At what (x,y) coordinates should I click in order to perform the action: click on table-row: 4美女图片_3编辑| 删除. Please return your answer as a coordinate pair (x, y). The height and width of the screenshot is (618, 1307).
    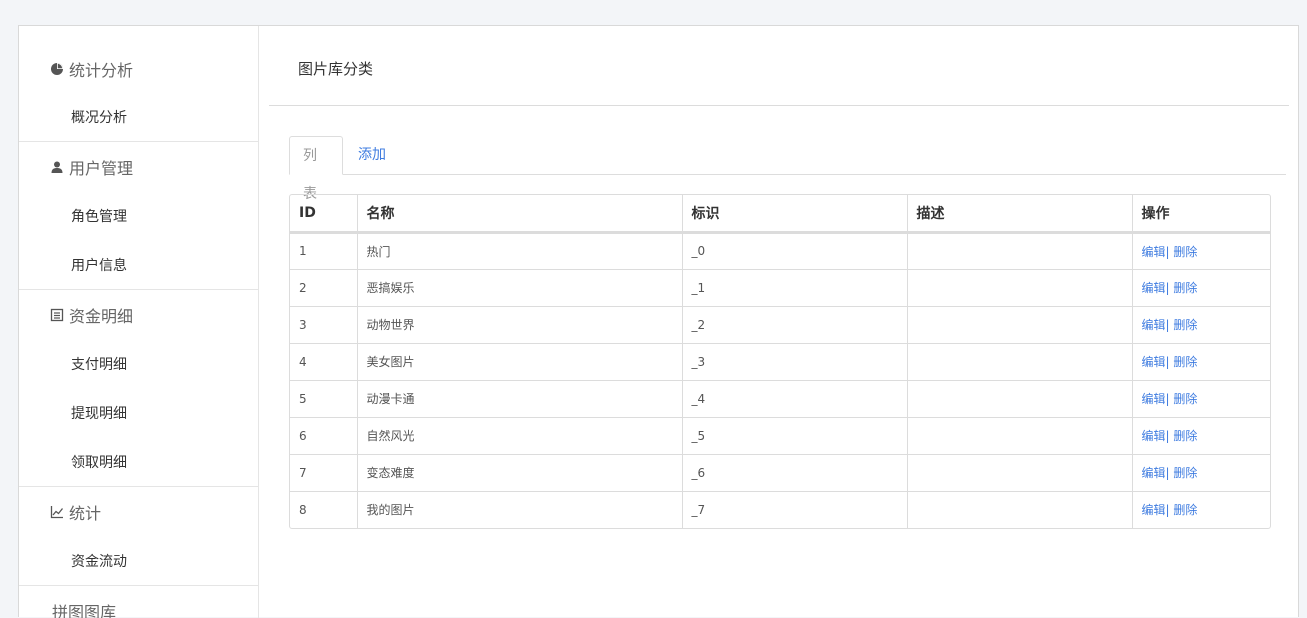
    Looking at the image, I should click on (780, 361).